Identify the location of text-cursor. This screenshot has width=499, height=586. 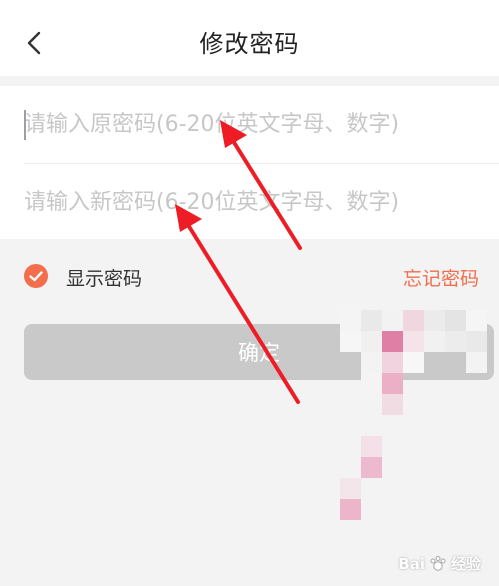
(25, 125).